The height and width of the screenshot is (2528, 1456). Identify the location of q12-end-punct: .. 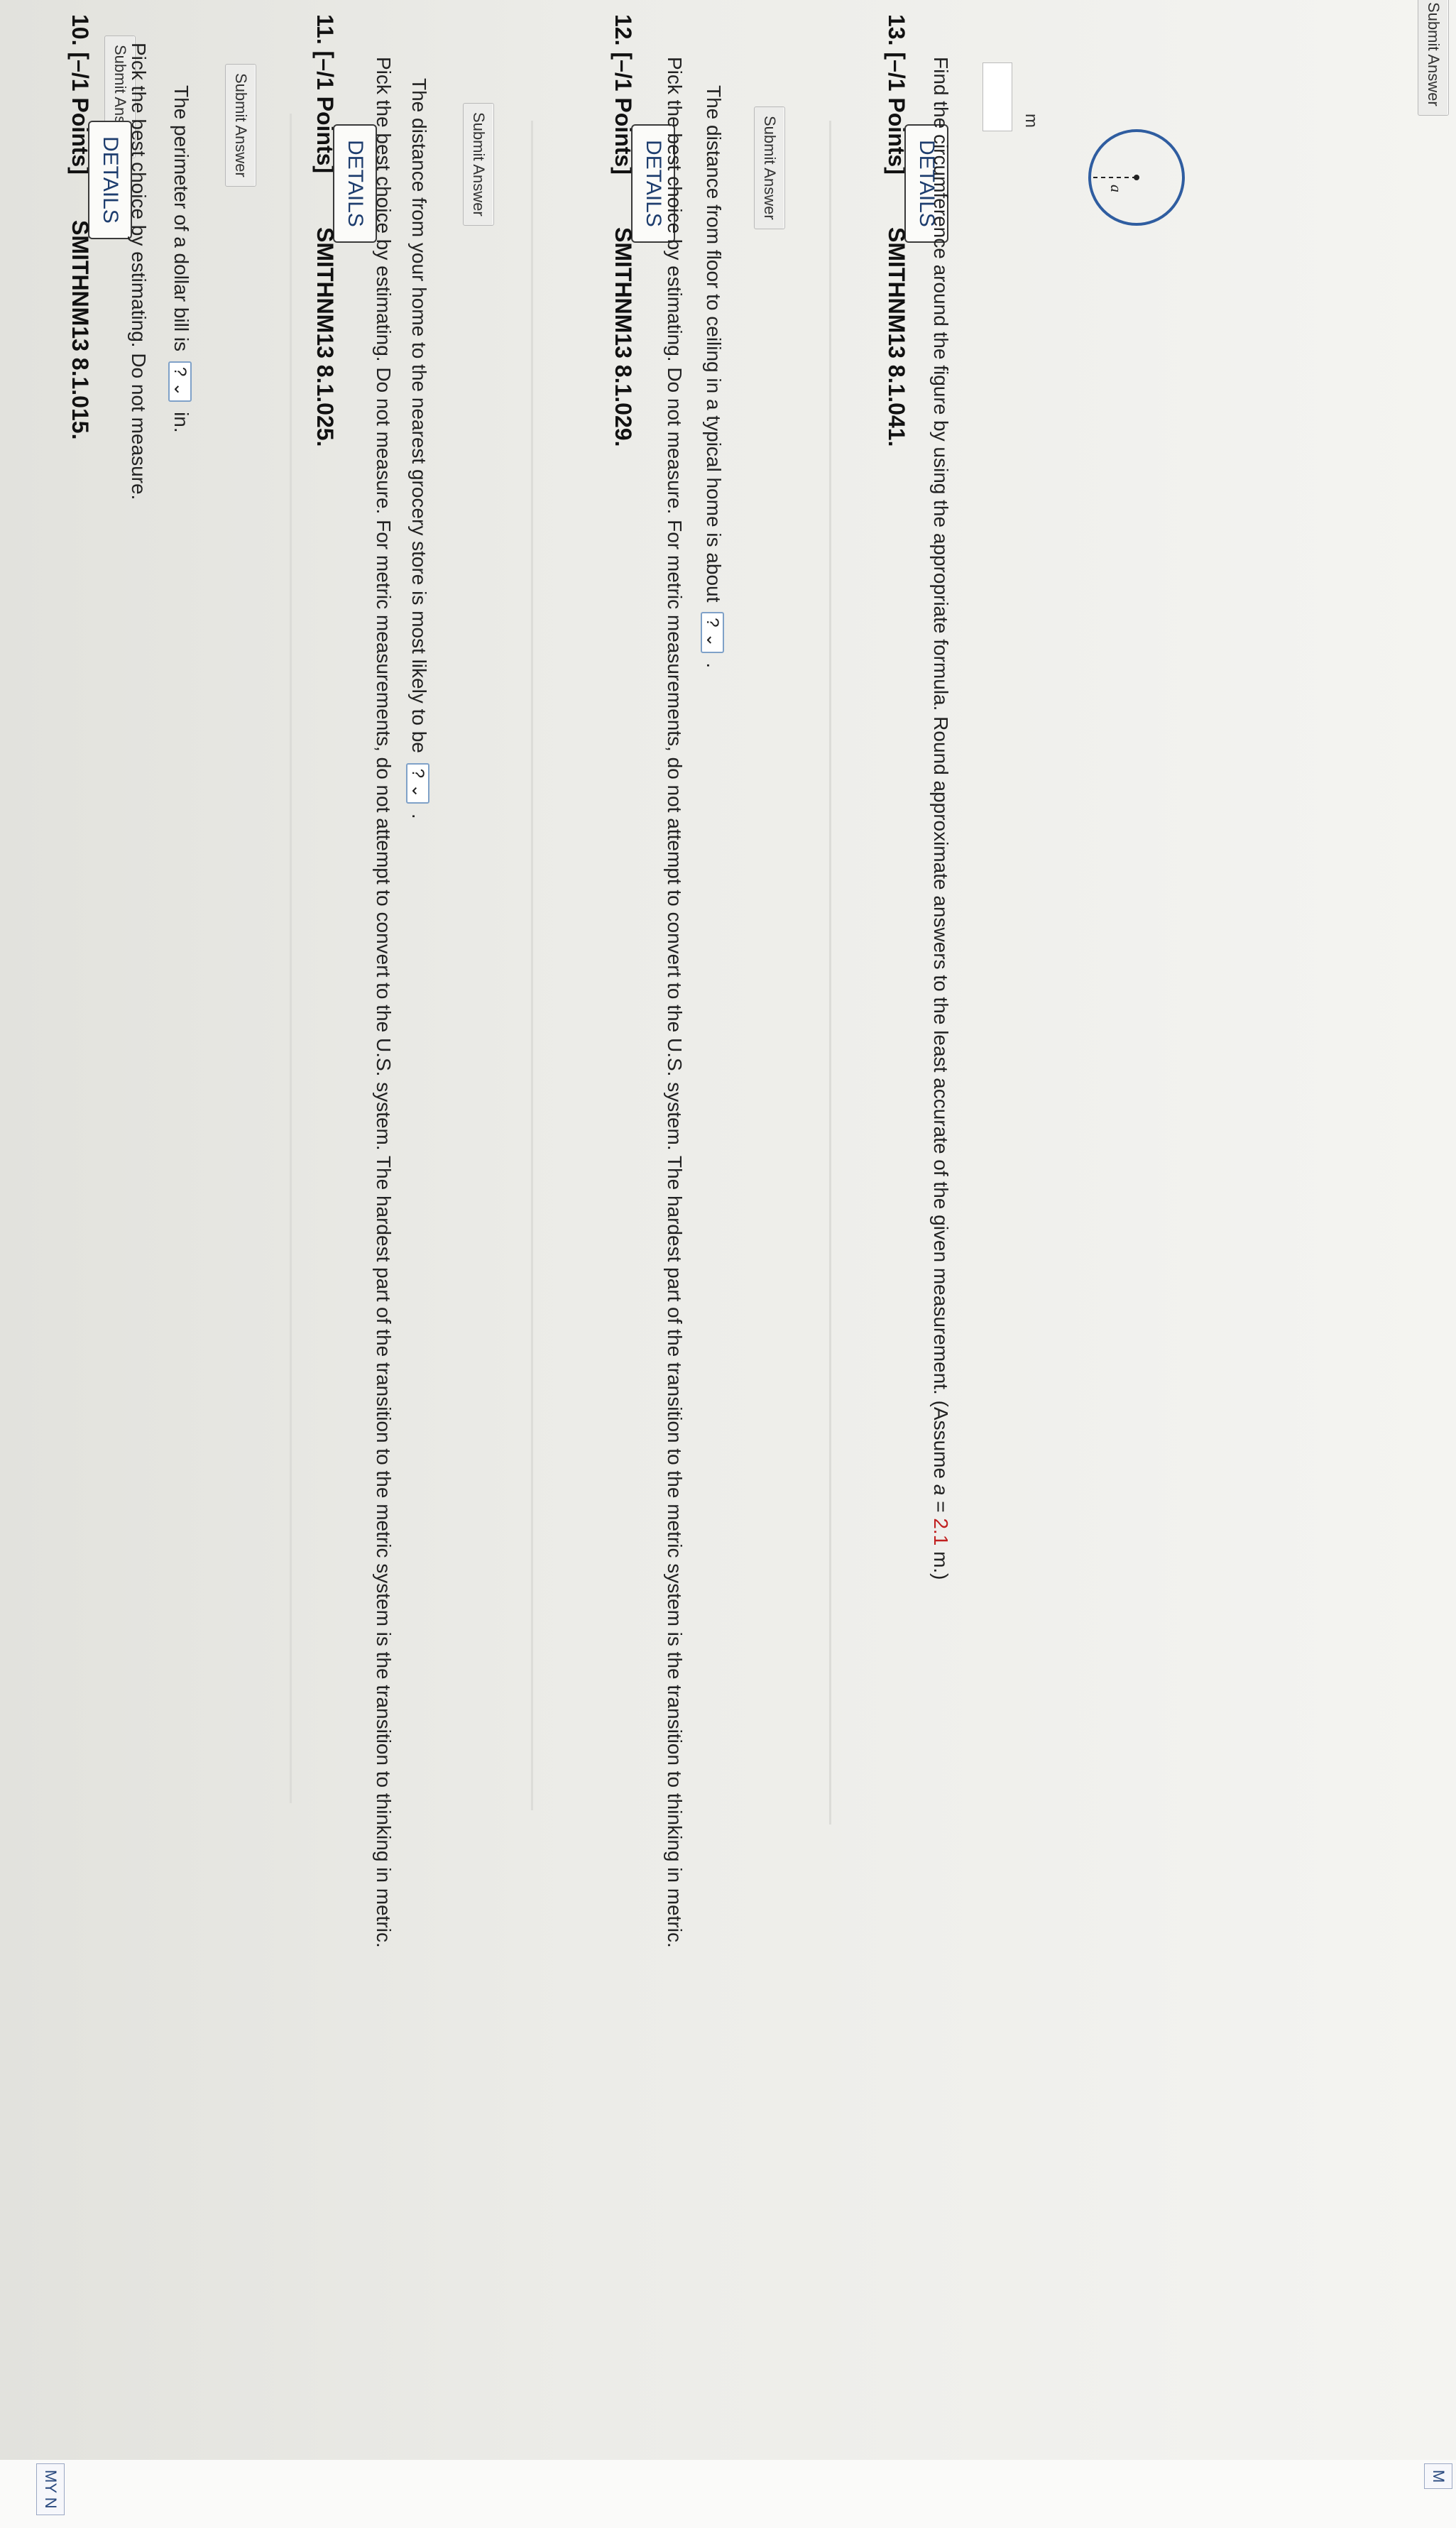
(714, 665).